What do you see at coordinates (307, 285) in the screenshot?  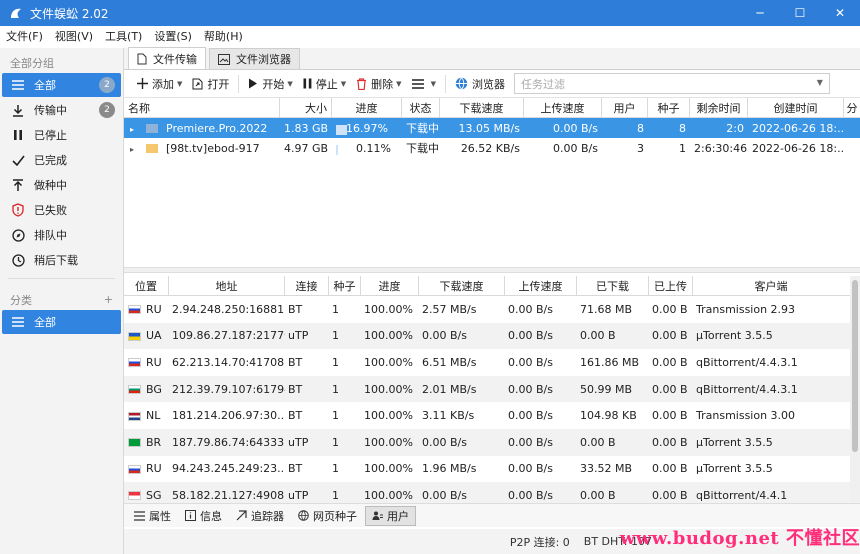 I see `col-connection: 连接` at bounding box center [307, 285].